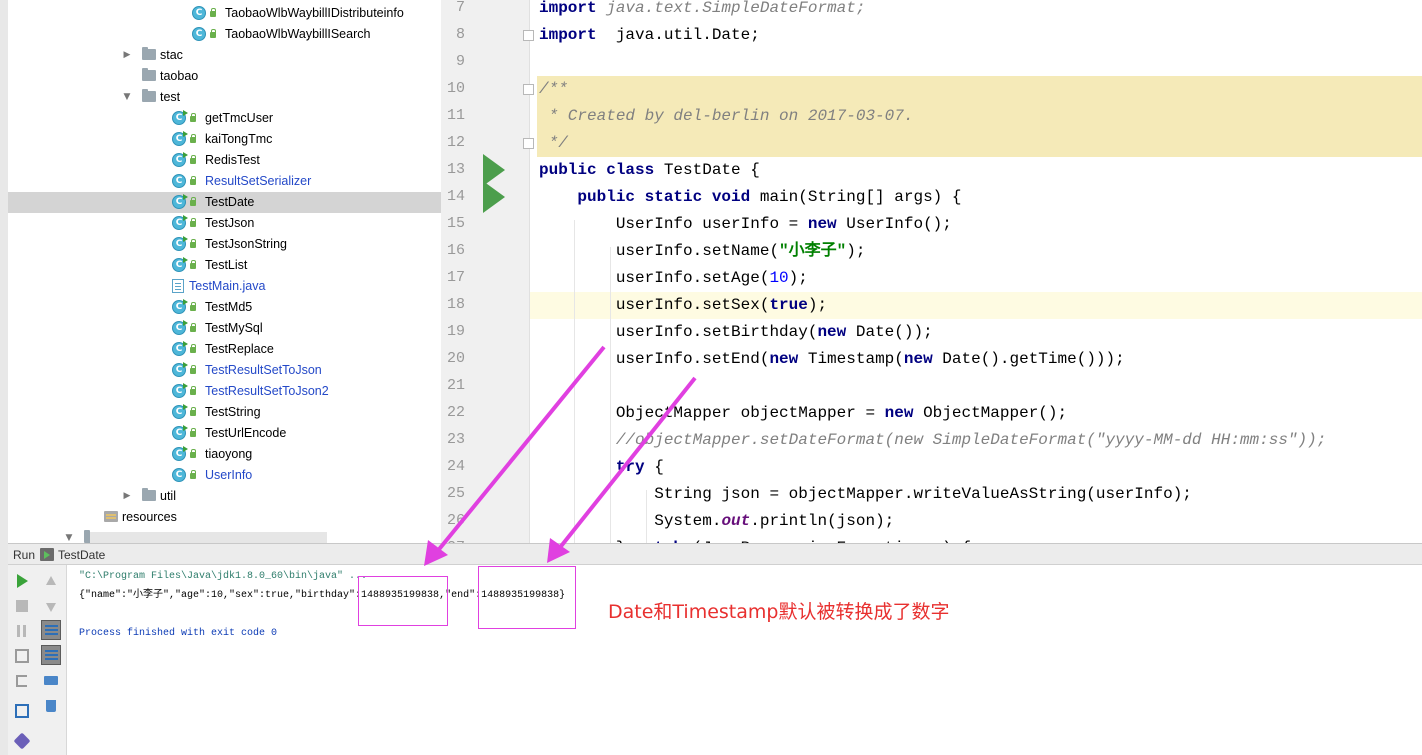 The width and height of the screenshot is (1422, 755). What do you see at coordinates (931, 224) in the screenshot?
I see `code-line: 15 UserInfo userInfo = new UserInfo();` at bounding box center [931, 224].